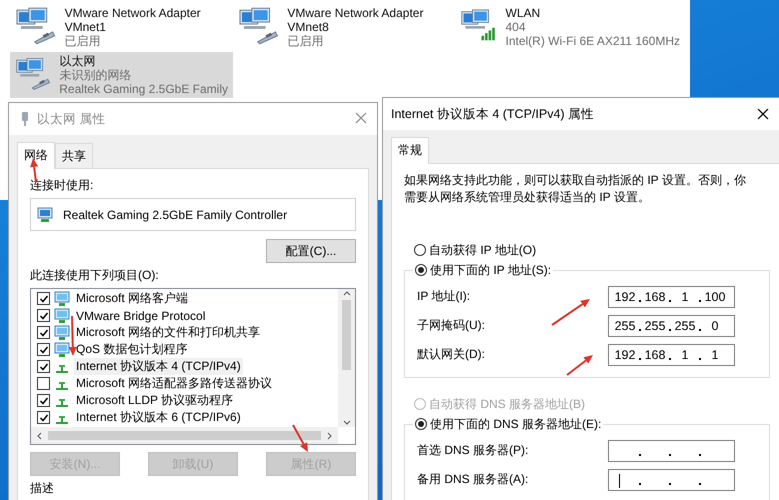 The width and height of the screenshot is (779, 500). What do you see at coordinates (77, 61) in the screenshot?
I see `adapter-name: 以太网` at bounding box center [77, 61].